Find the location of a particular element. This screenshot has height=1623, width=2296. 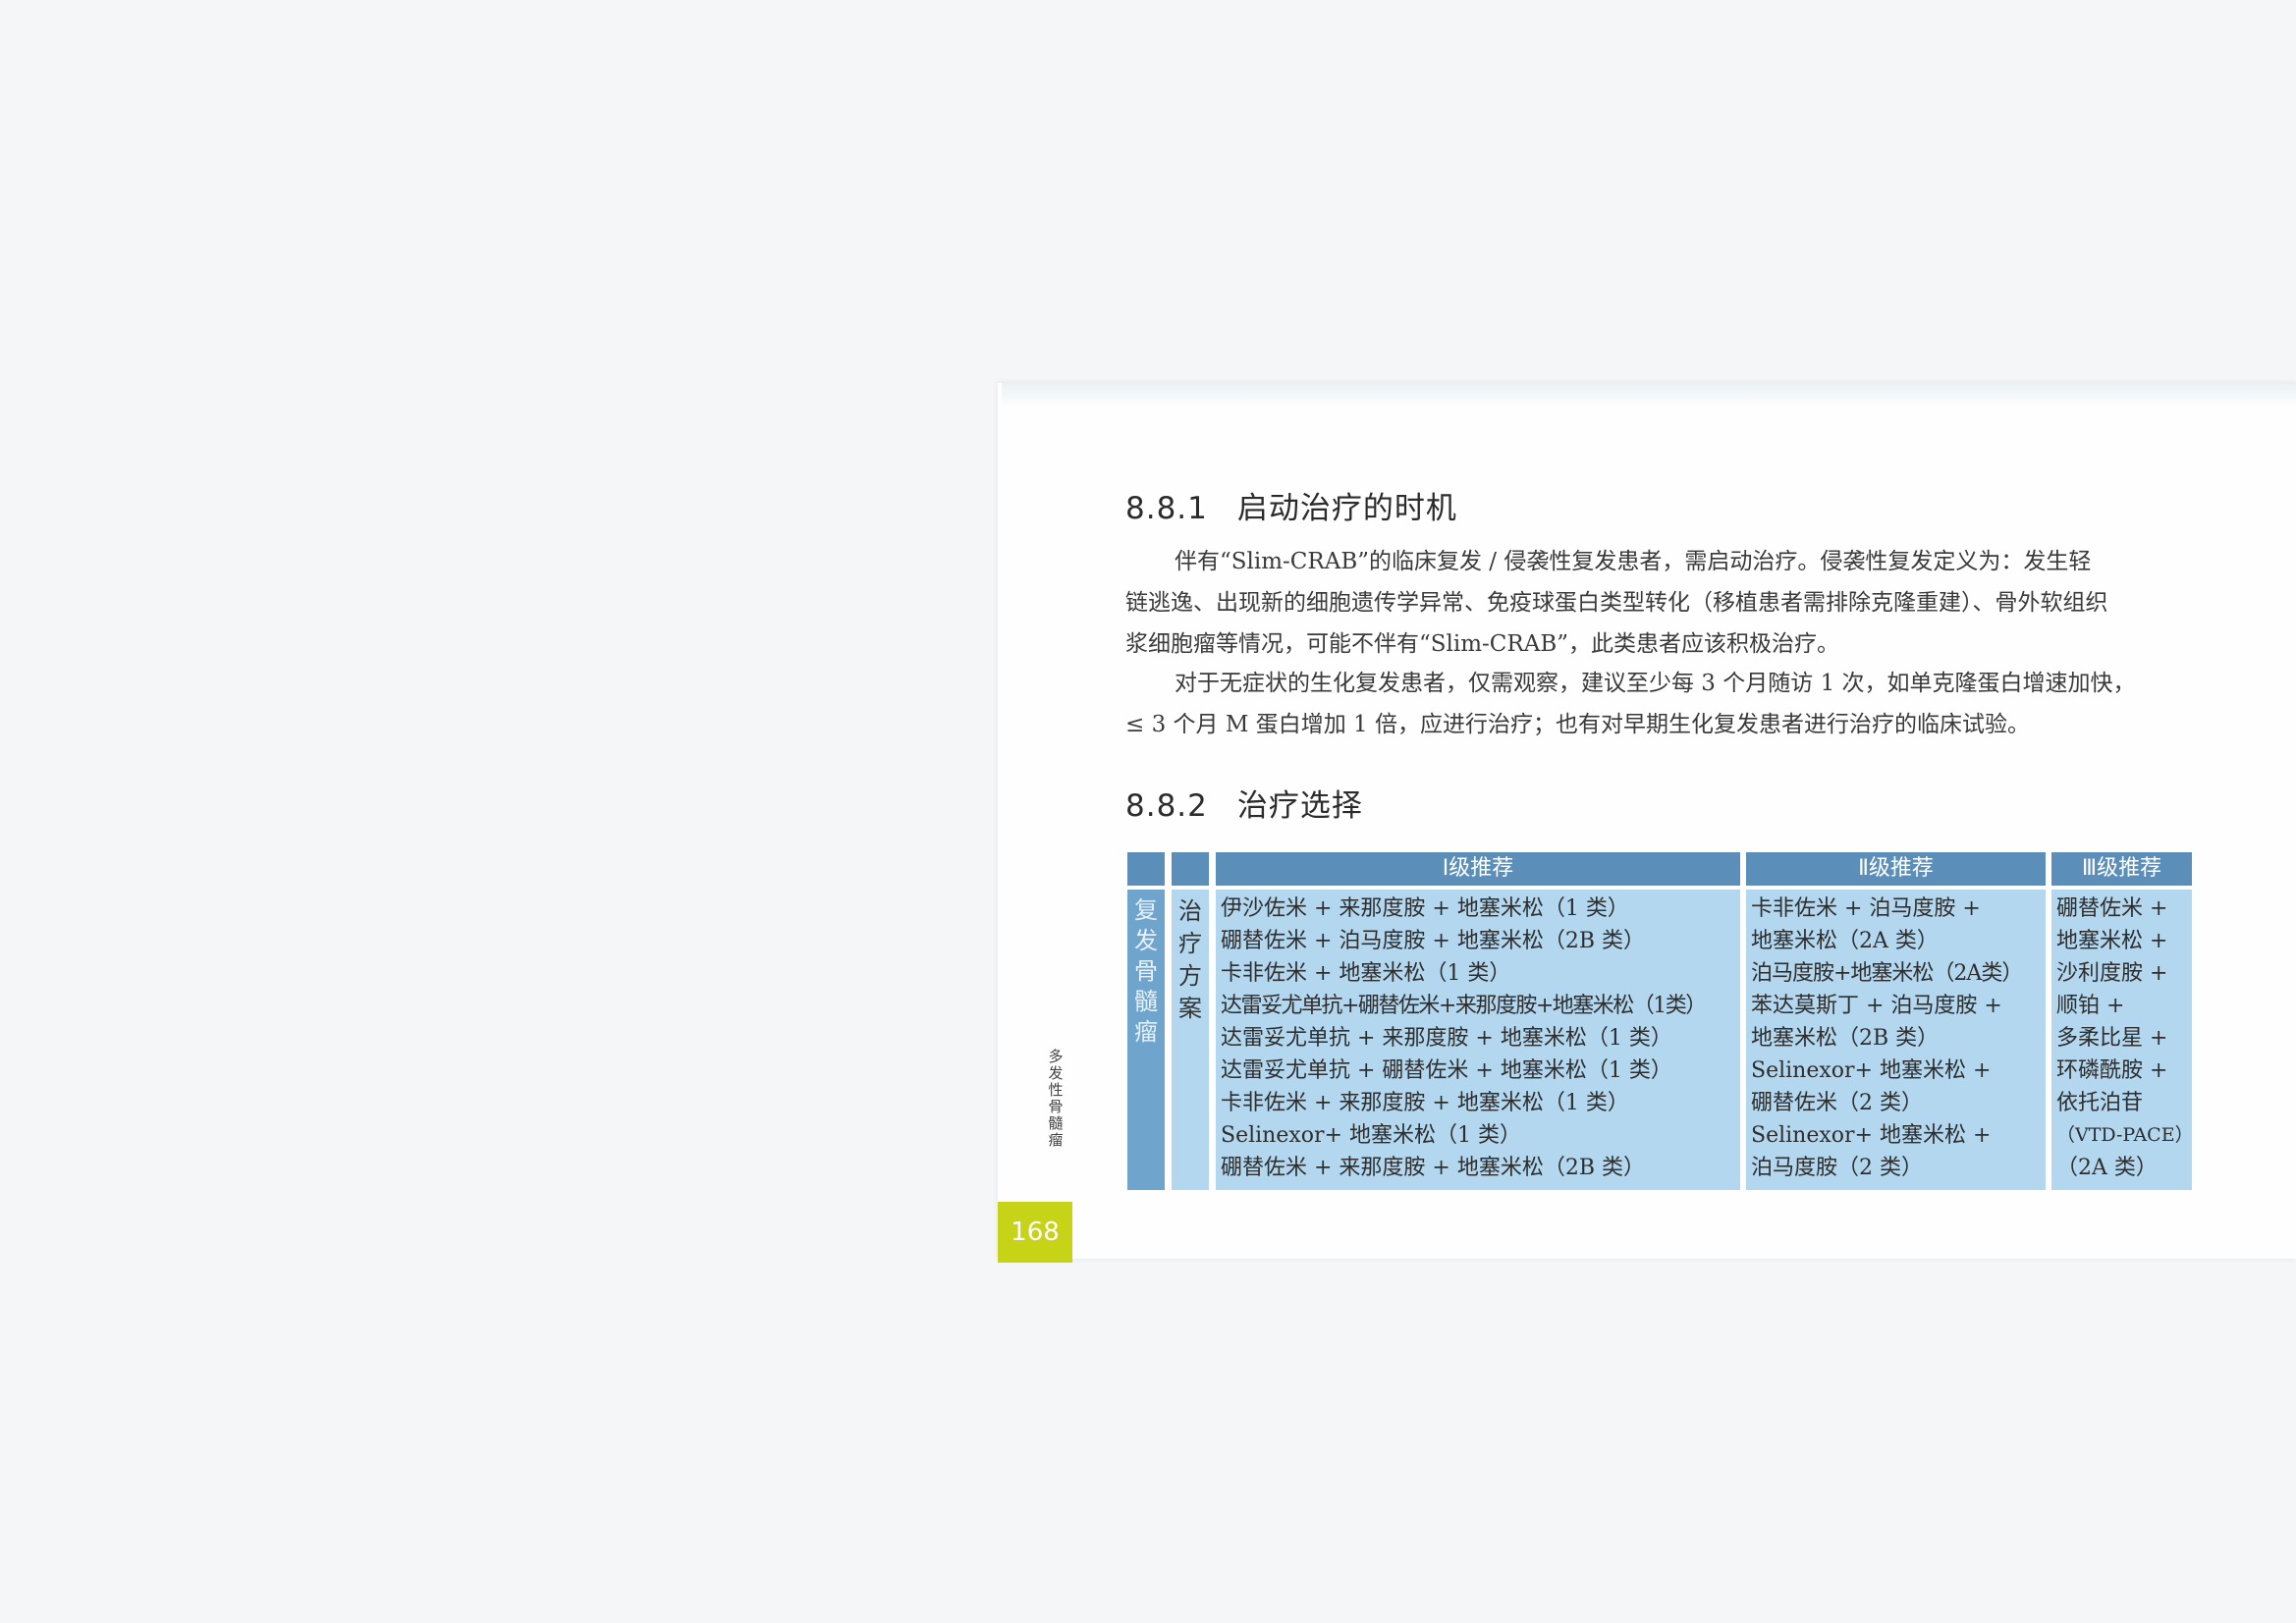

section-number: 8.8.2 is located at coordinates (1166, 806).